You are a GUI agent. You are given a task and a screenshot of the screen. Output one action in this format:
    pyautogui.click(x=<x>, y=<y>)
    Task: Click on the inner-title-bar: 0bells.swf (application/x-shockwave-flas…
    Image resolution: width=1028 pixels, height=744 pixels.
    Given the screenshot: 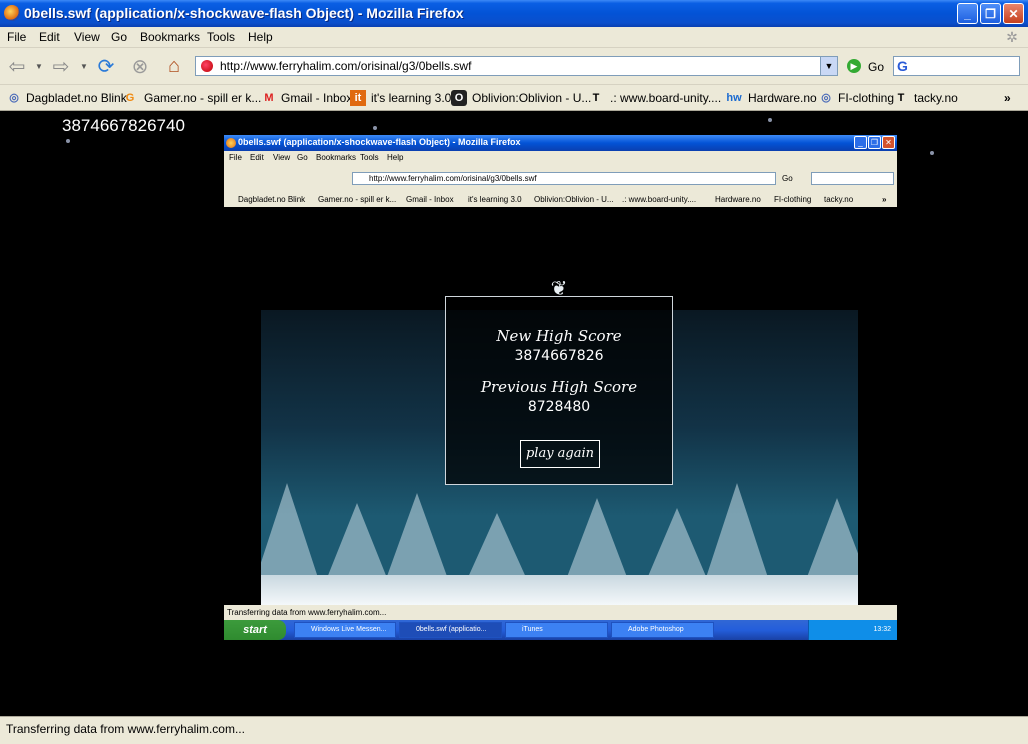 What is the action you would take?
    pyautogui.click(x=560, y=143)
    